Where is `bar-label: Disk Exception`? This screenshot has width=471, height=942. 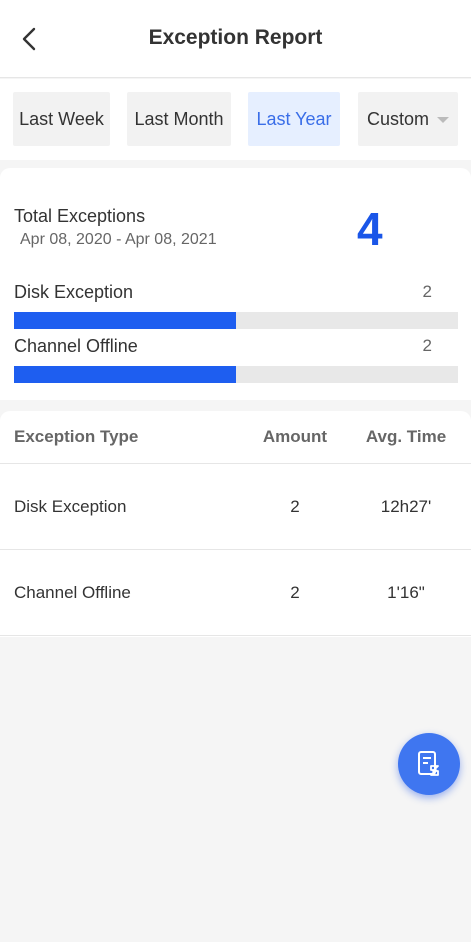 bar-label: Disk Exception is located at coordinates (74, 292).